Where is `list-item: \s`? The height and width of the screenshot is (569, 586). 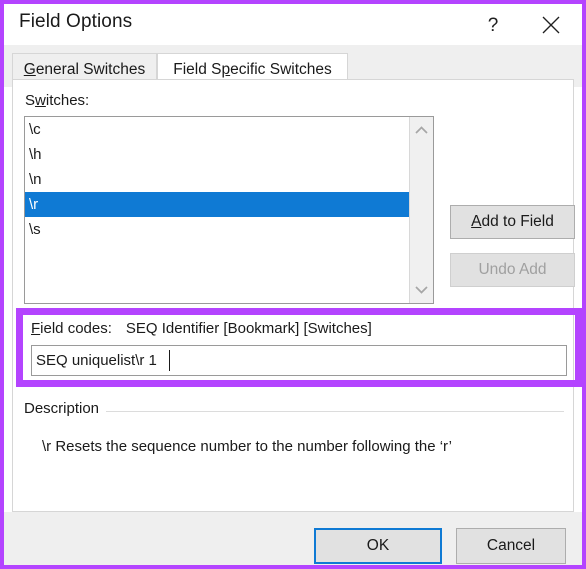
list-item: \s is located at coordinates (217, 229).